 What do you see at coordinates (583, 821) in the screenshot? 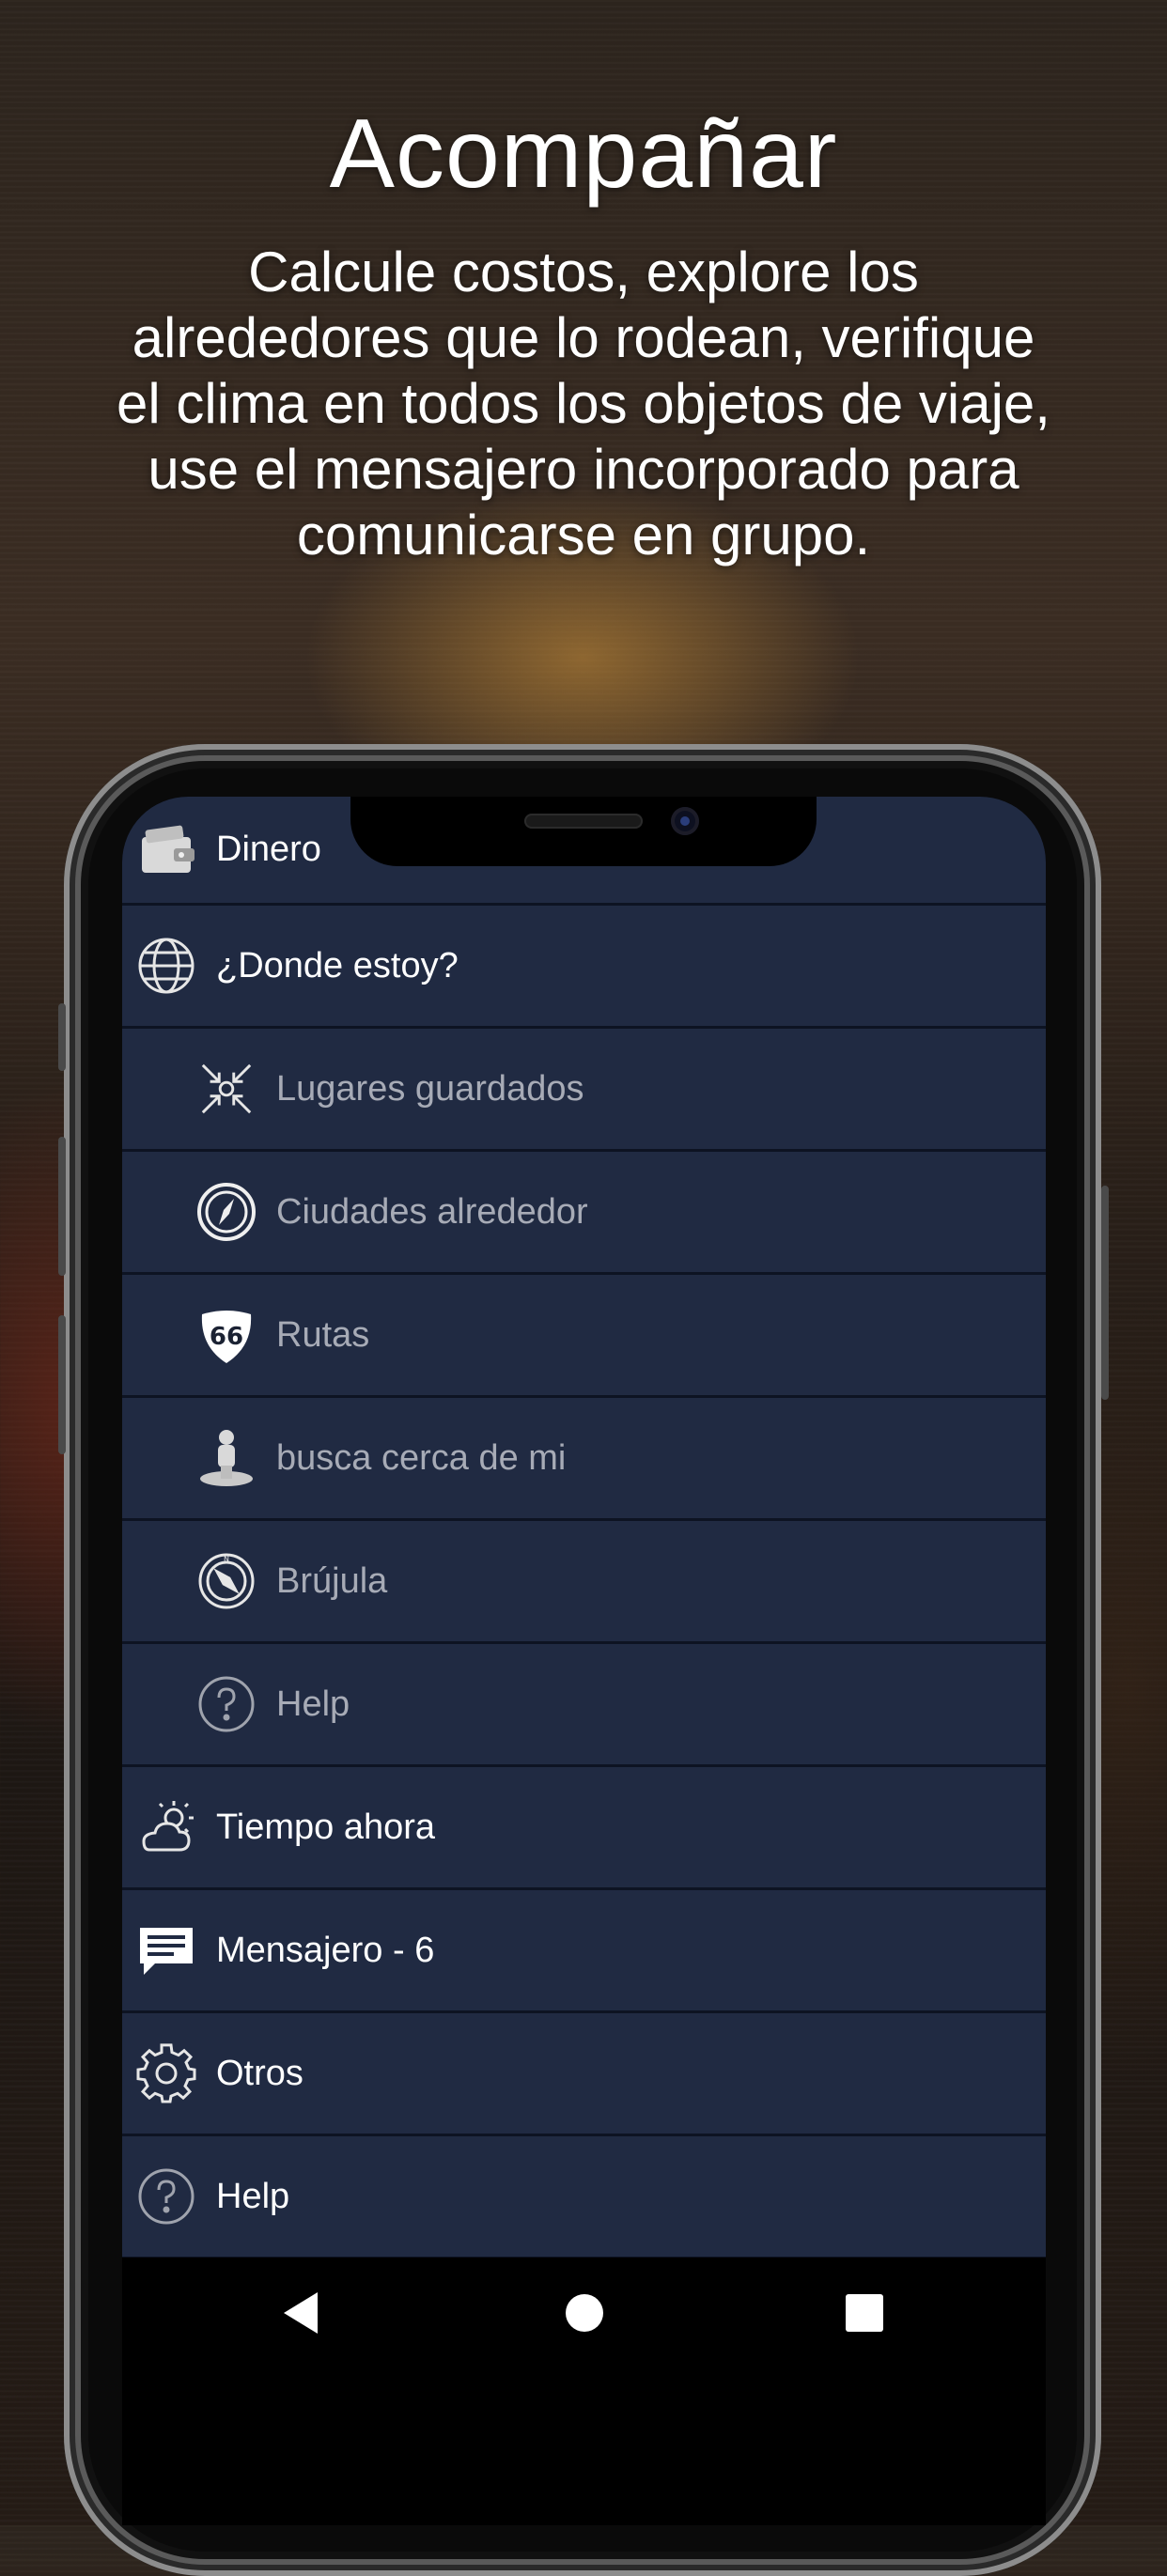
I see `phone-speaker` at bounding box center [583, 821].